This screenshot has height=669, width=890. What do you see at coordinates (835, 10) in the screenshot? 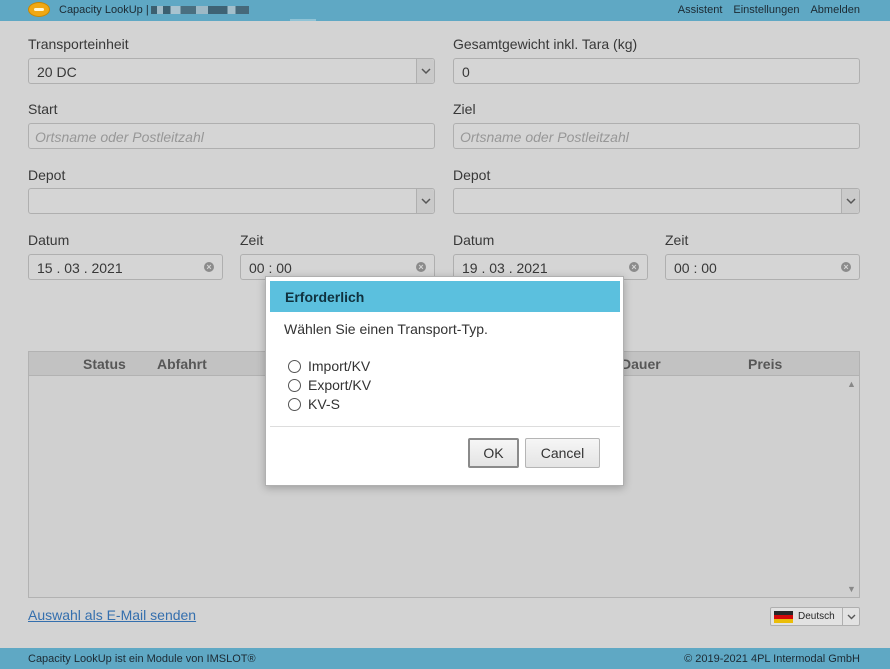
I see `nav-abmelden: Abmelden` at bounding box center [835, 10].